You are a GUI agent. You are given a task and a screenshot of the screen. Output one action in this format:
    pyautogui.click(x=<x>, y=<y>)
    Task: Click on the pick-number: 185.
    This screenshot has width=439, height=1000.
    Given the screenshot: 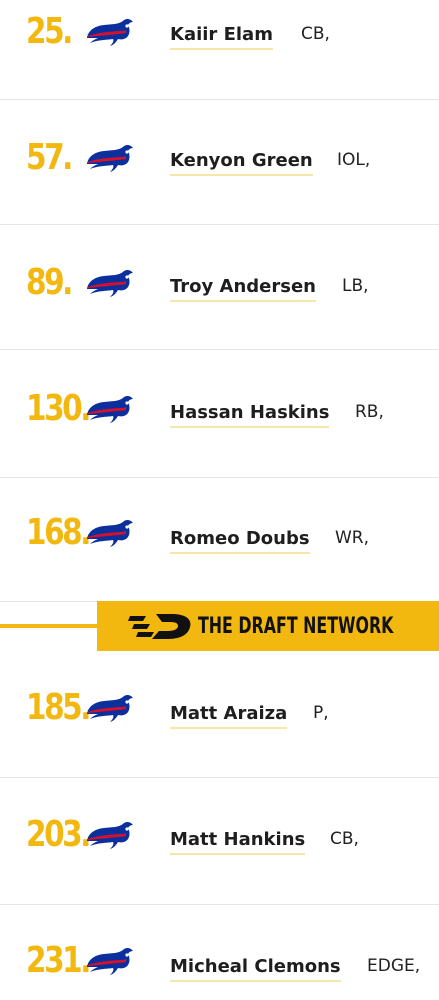 What is the action you would take?
    pyautogui.click(x=58, y=707)
    